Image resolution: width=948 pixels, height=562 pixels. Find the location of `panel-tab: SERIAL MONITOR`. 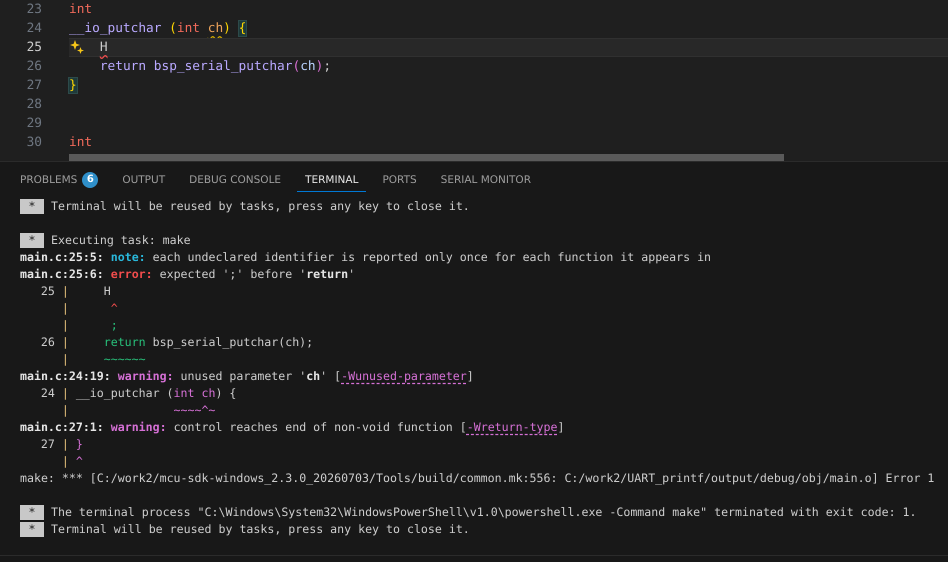

panel-tab: SERIAL MONITOR is located at coordinates (485, 180).